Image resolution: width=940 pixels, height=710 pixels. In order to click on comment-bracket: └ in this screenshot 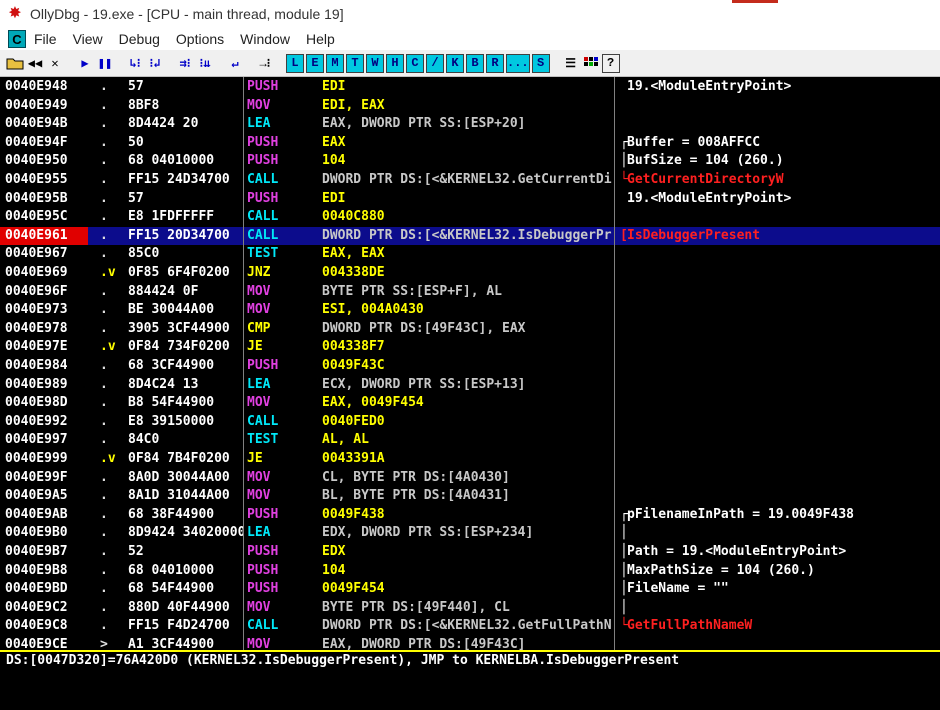, I will do `click(624, 626)`.